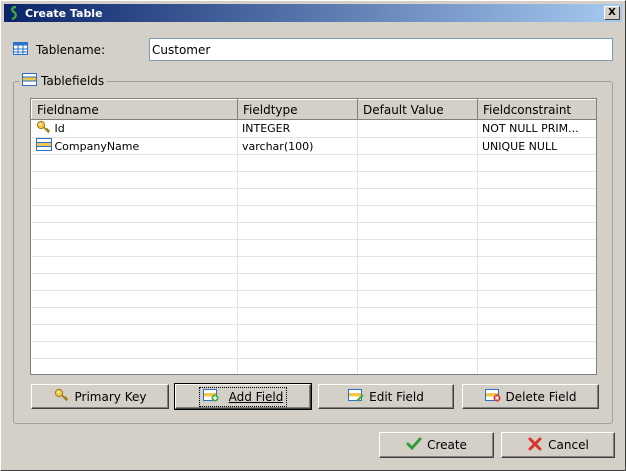  Describe the element at coordinates (100, 396) in the screenshot. I see `primary-key-button: Primary Key` at that location.